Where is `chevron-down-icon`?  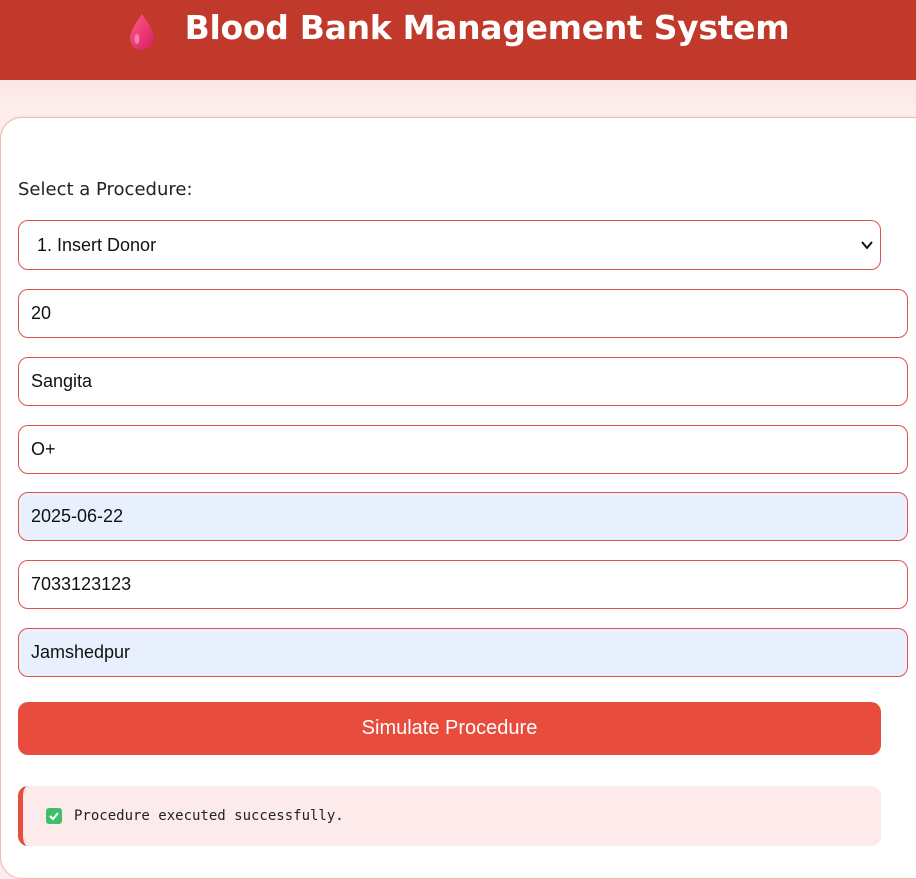 chevron-down-icon is located at coordinates (867, 245).